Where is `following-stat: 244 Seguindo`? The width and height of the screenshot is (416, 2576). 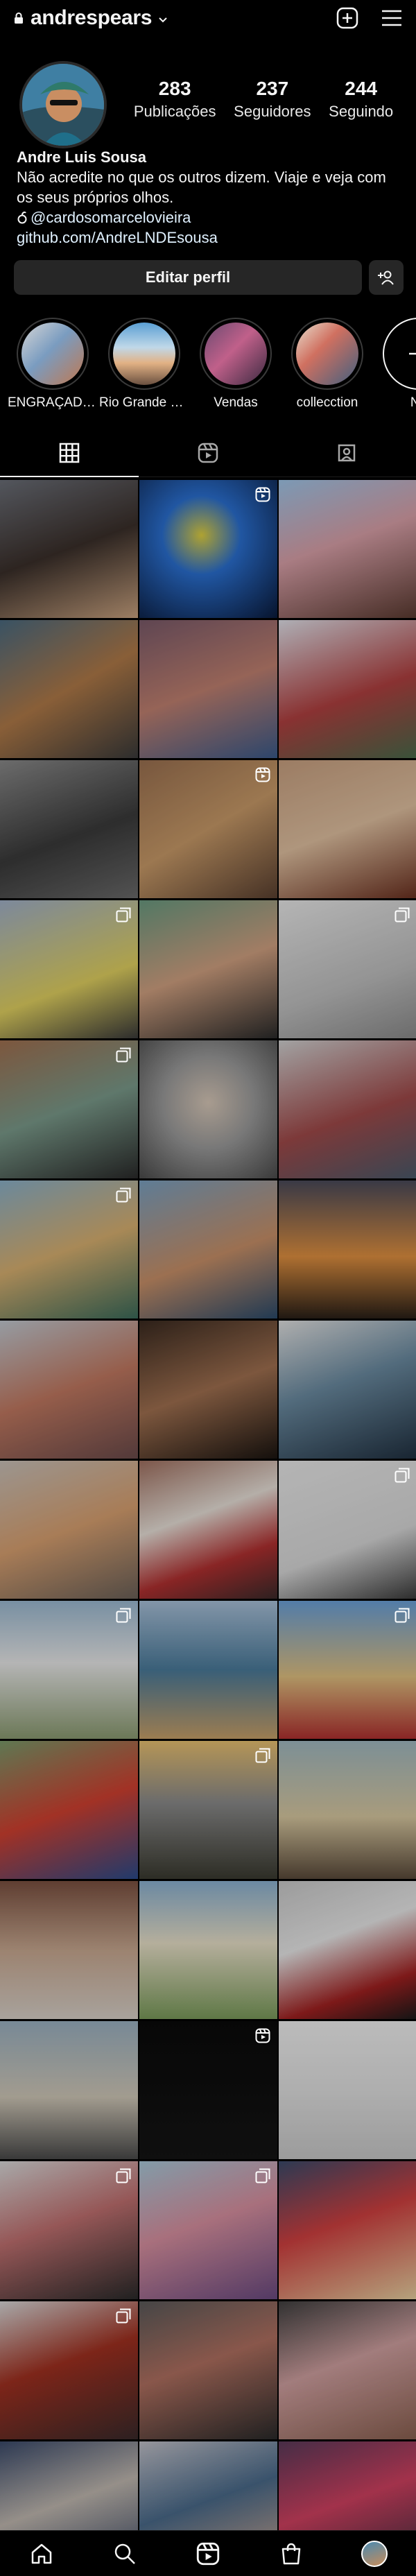
following-stat: 244 Seguindo is located at coordinates (361, 99).